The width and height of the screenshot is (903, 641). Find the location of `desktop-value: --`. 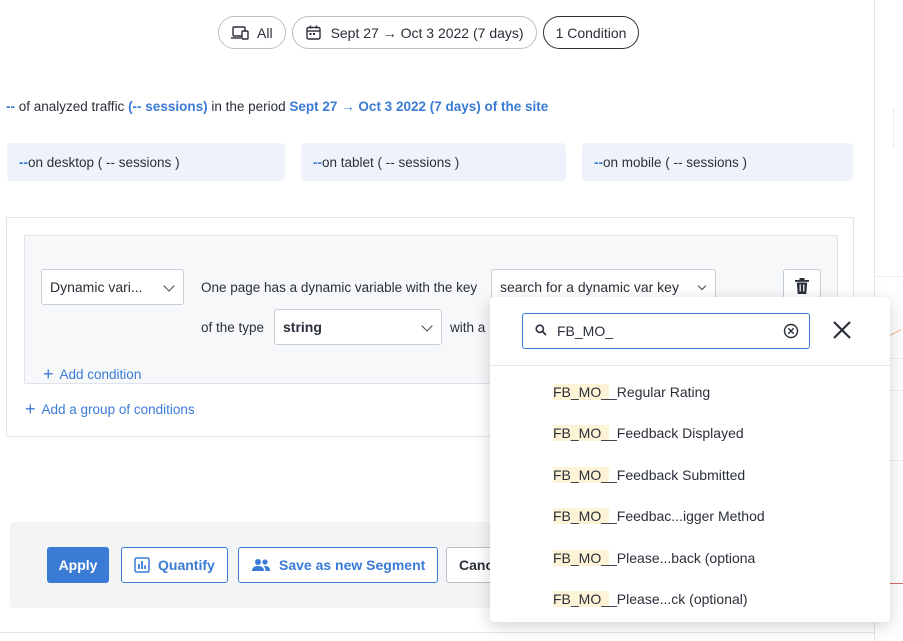

desktop-value: -- is located at coordinates (23, 162).